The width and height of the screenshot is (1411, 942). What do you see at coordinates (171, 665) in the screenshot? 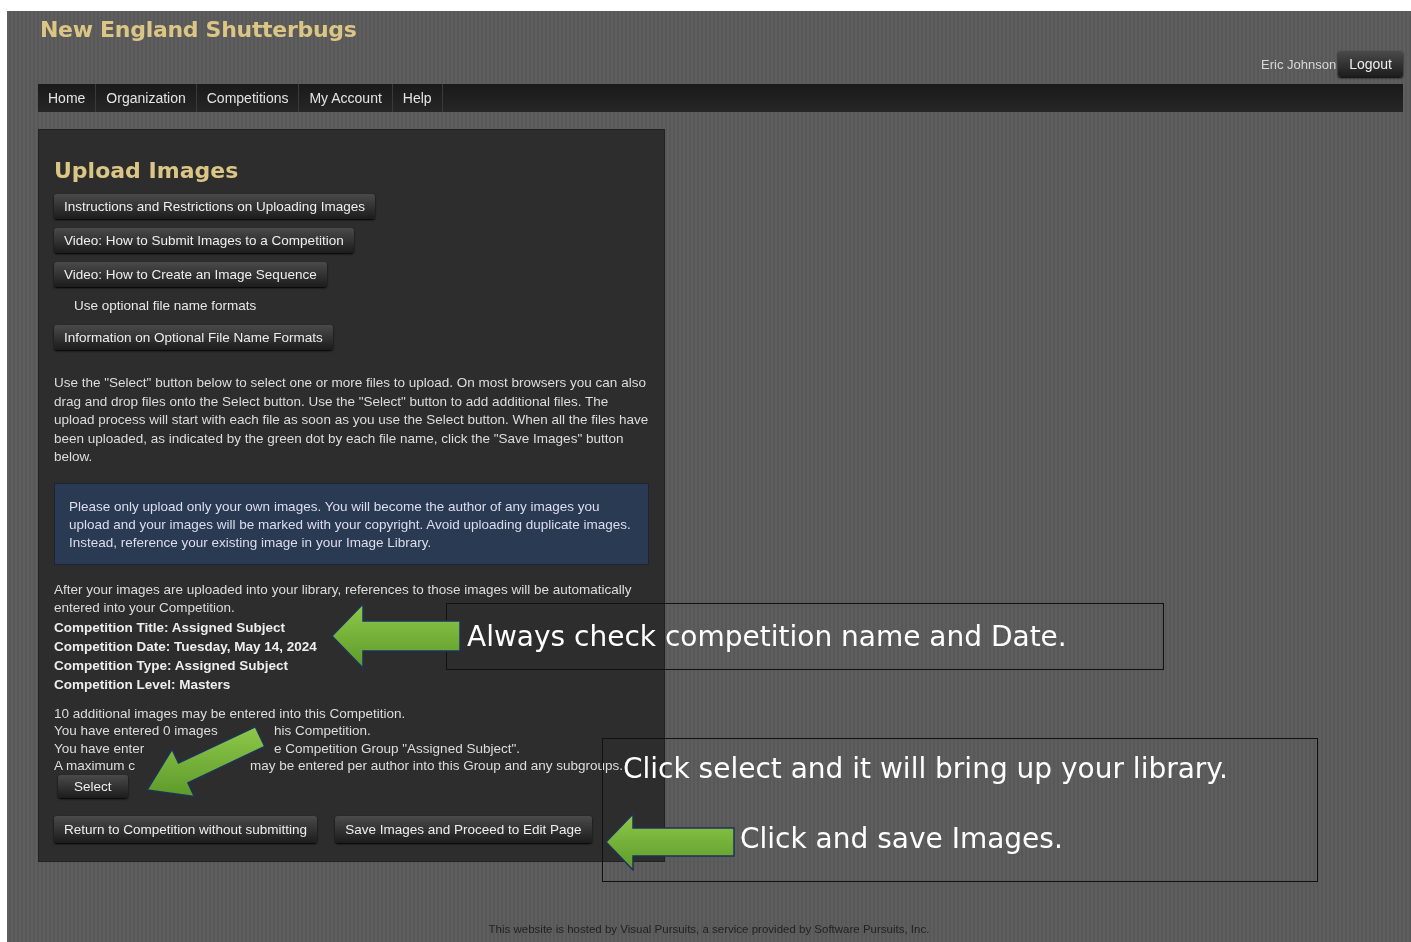
I see `competition-info: Competition Type: Assigned Subject` at bounding box center [171, 665].